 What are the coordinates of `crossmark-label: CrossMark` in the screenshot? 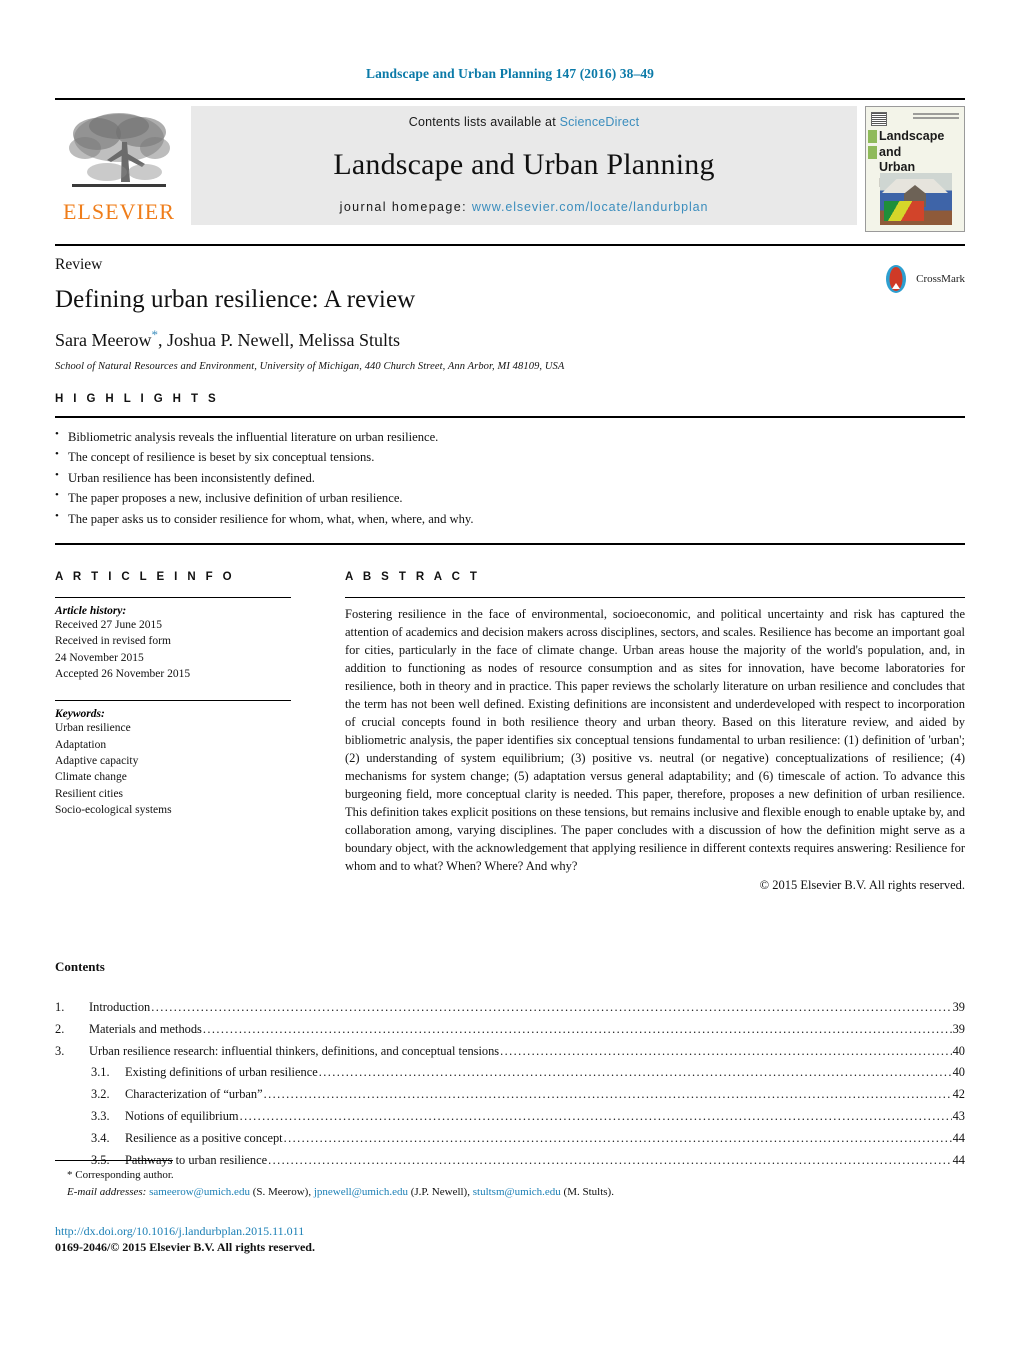 It's located at (940, 279).